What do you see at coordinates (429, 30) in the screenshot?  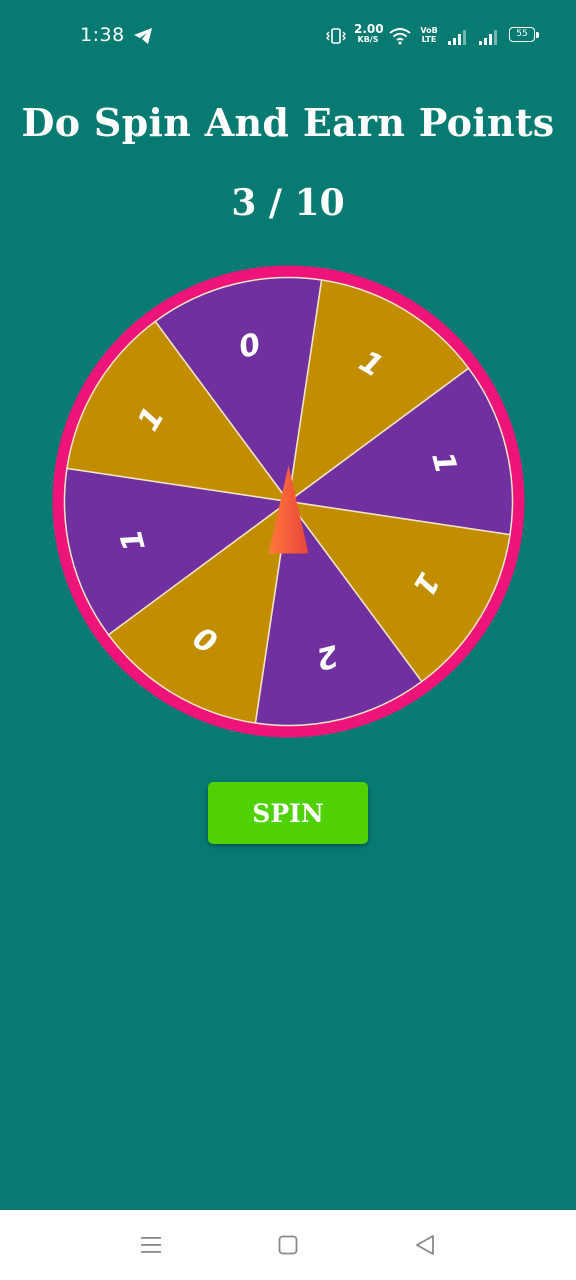 I see `volte-line1: VoB` at bounding box center [429, 30].